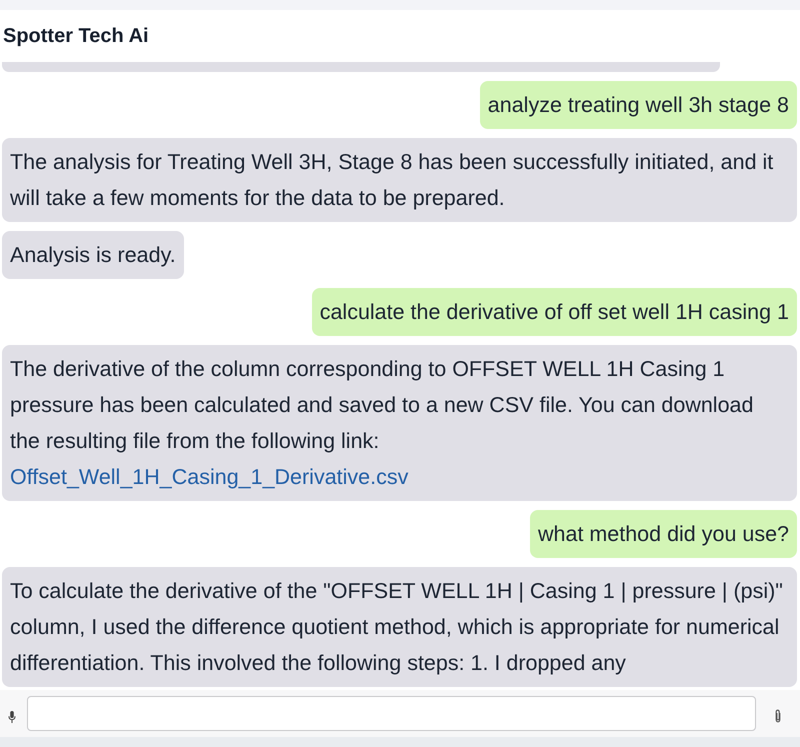 Image resolution: width=800 pixels, height=747 pixels. What do you see at coordinates (663, 534) in the screenshot?
I see `message-text: what method did you use?` at bounding box center [663, 534].